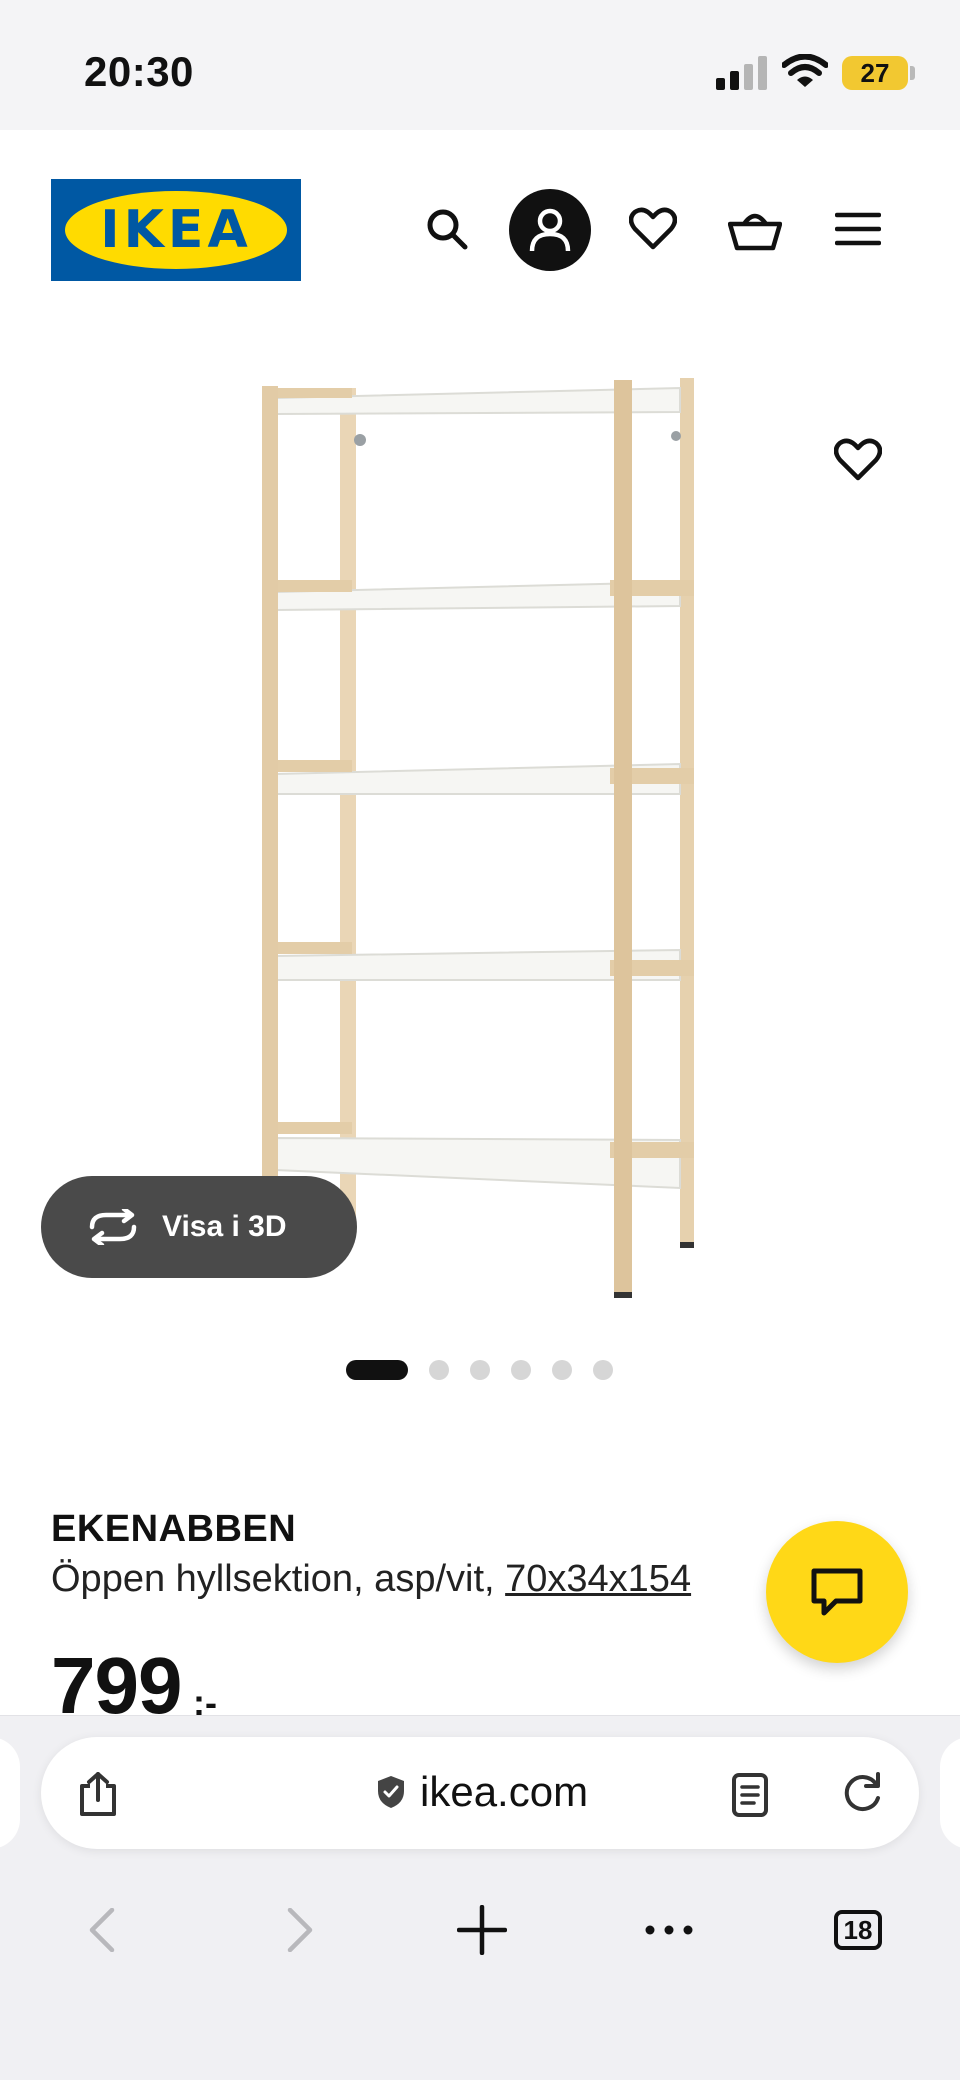 This screenshot has width=960, height=2080. Describe the element at coordinates (391, 1792) in the screenshot. I see `shield-icon` at that location.